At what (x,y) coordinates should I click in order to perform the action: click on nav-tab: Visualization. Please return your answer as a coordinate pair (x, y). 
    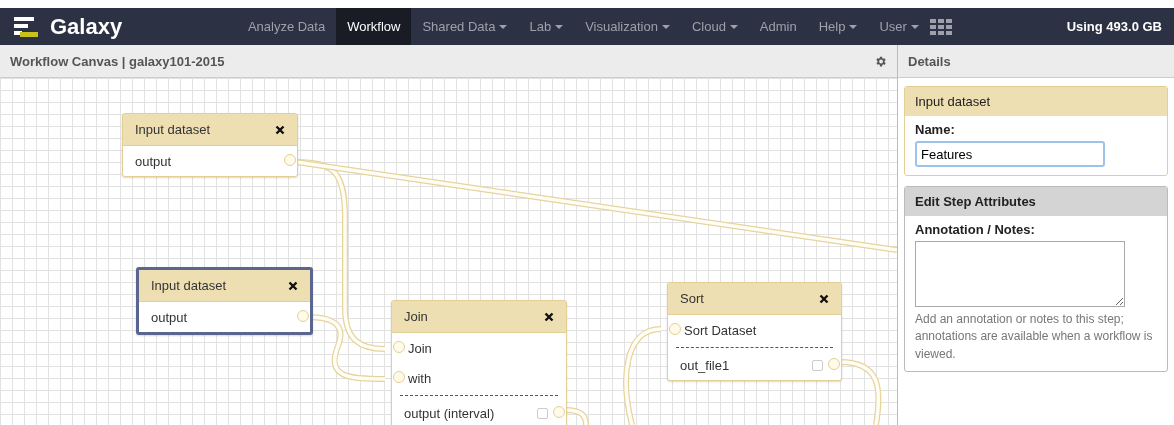
    Looking at the image, I should click on (627, 26).